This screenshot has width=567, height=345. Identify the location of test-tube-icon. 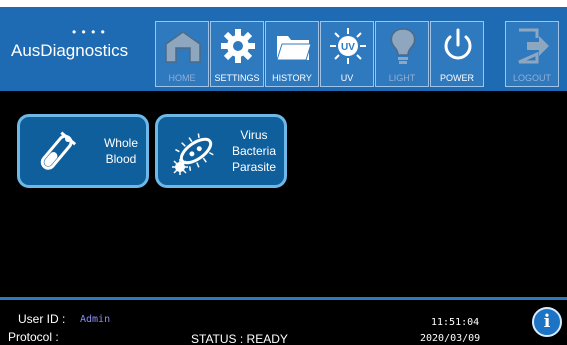
(58, 150).